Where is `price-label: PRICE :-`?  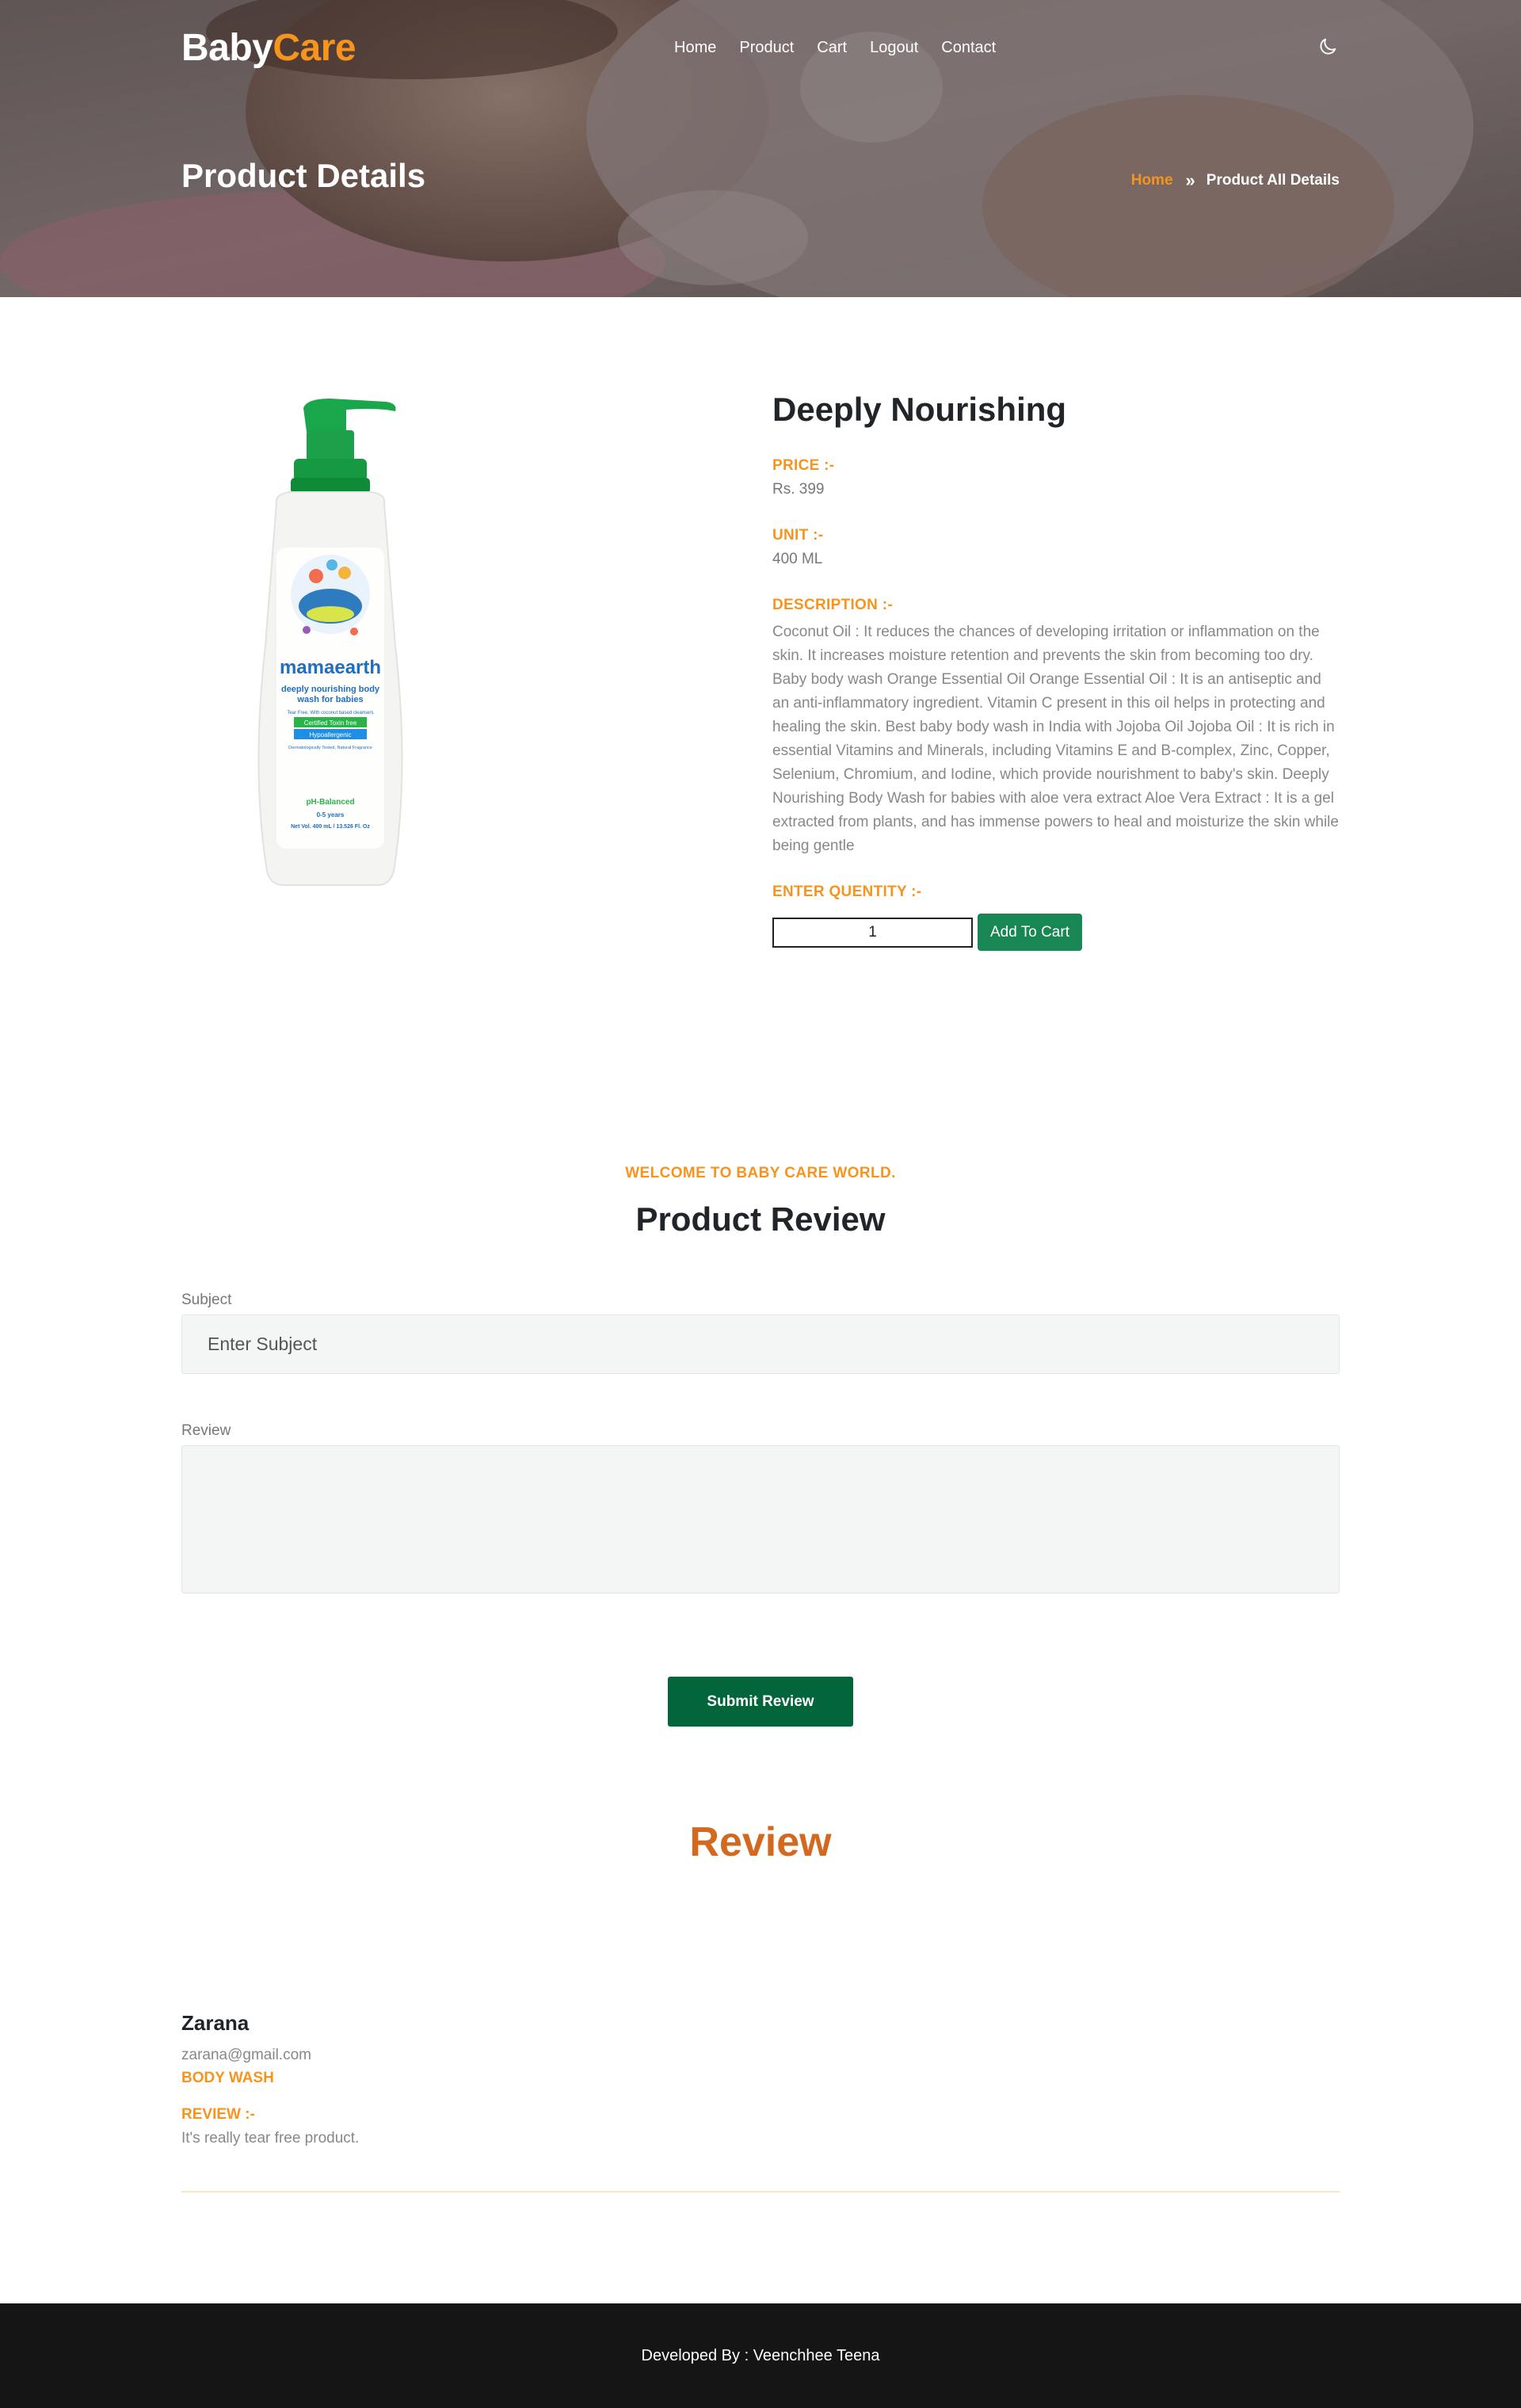
price-label: PRICE :- is located at coordinates (803, 465).